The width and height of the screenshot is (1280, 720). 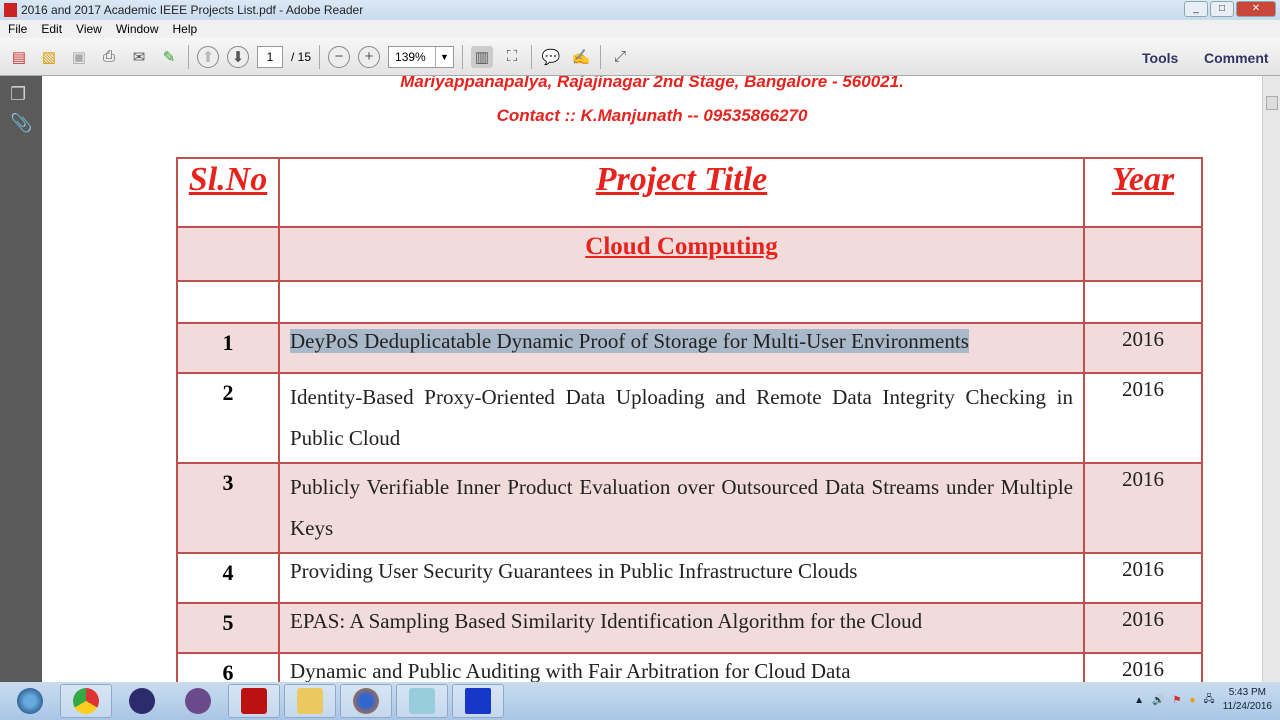 What do you see at coordinates (310, 701) in the screenshot?
I see `file-explorer-taskbar-icon` at bounding box center [310, 701].